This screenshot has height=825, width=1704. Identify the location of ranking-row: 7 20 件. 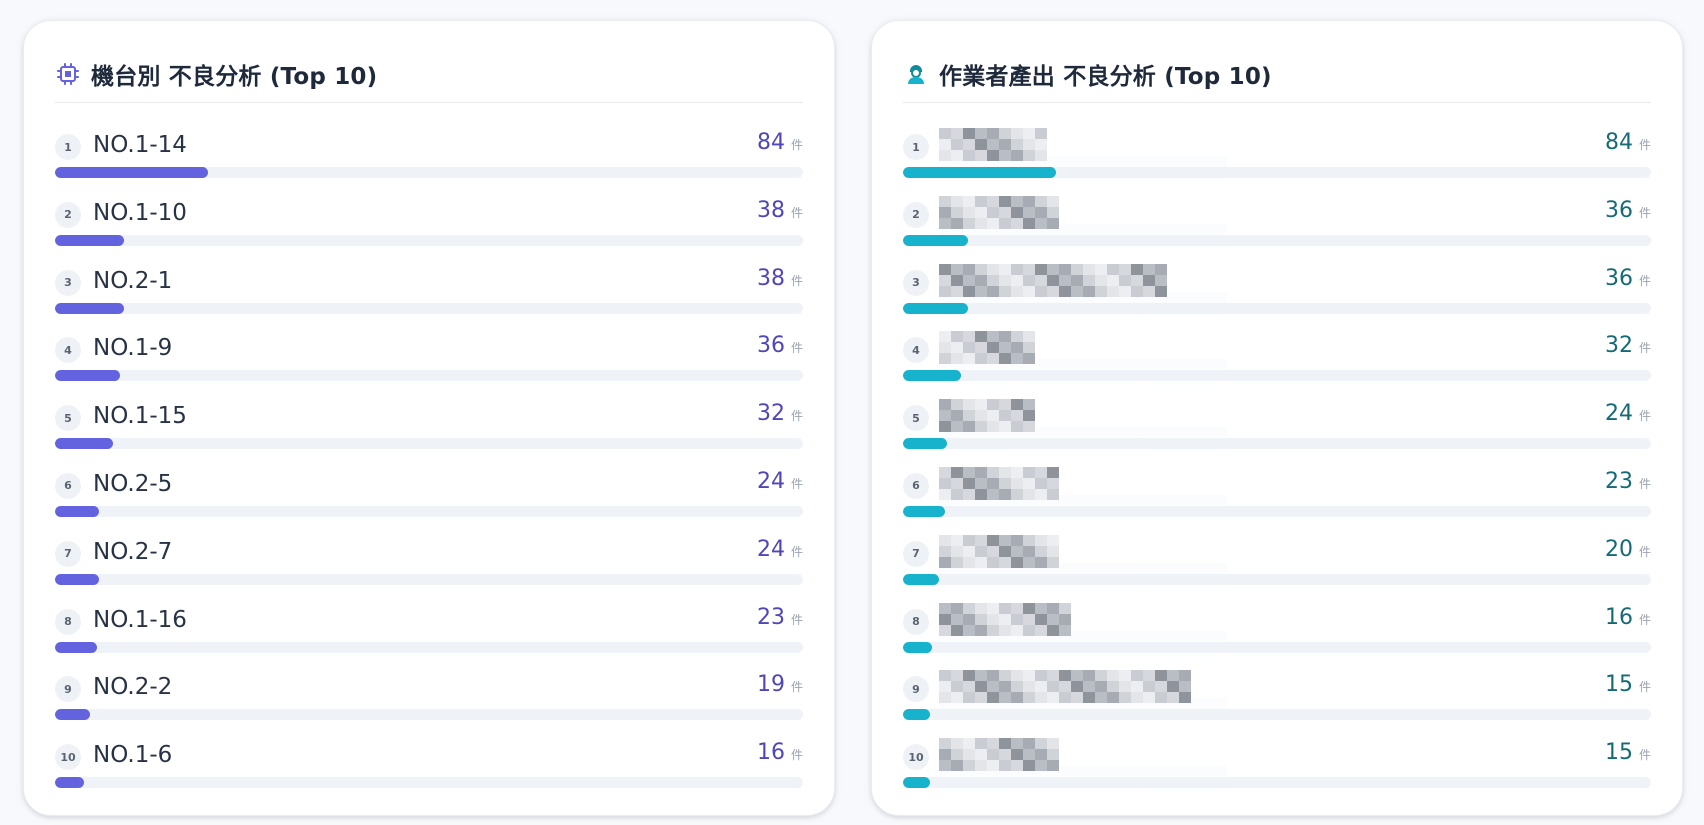
(1277, 567).